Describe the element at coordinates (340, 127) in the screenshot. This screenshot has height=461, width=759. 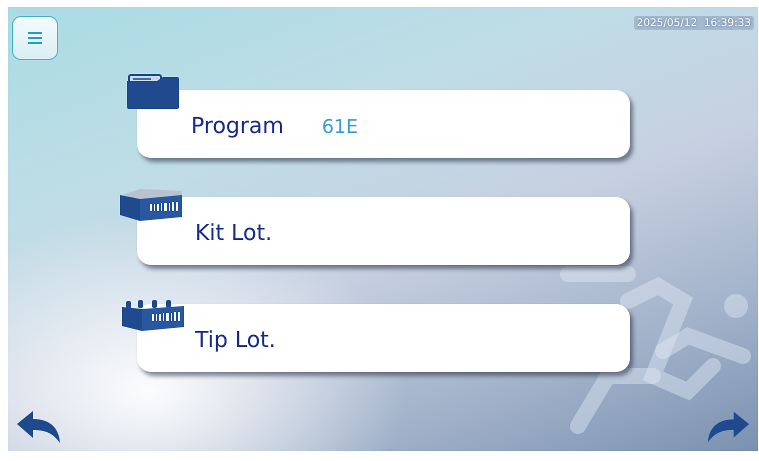
I see `field-value: 61E` at that location.